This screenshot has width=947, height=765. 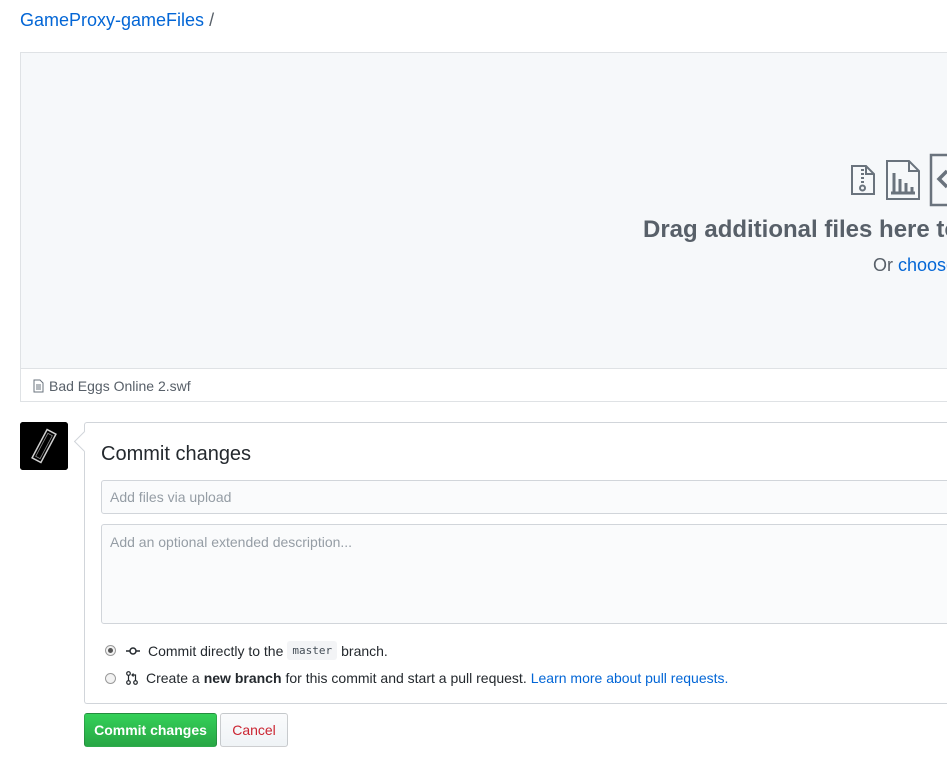 What do you see at coordinates (922, 265) in the screenshot?
I see `choose-files-link: choose` at bounding box center [922, 265].